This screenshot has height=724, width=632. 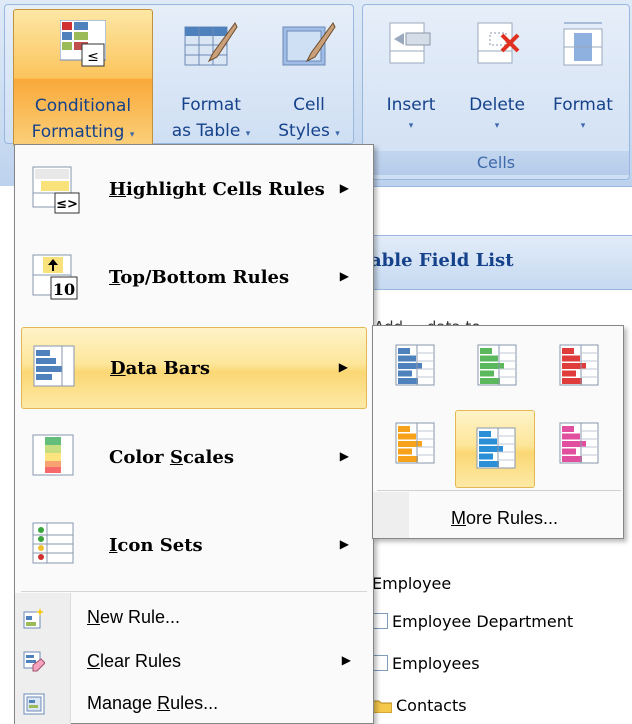 What do you see at coordinates (83, 106) in the screenshot?
I see `conditional-formatting-label-1: Conditional` at bounding box center [83, 106].